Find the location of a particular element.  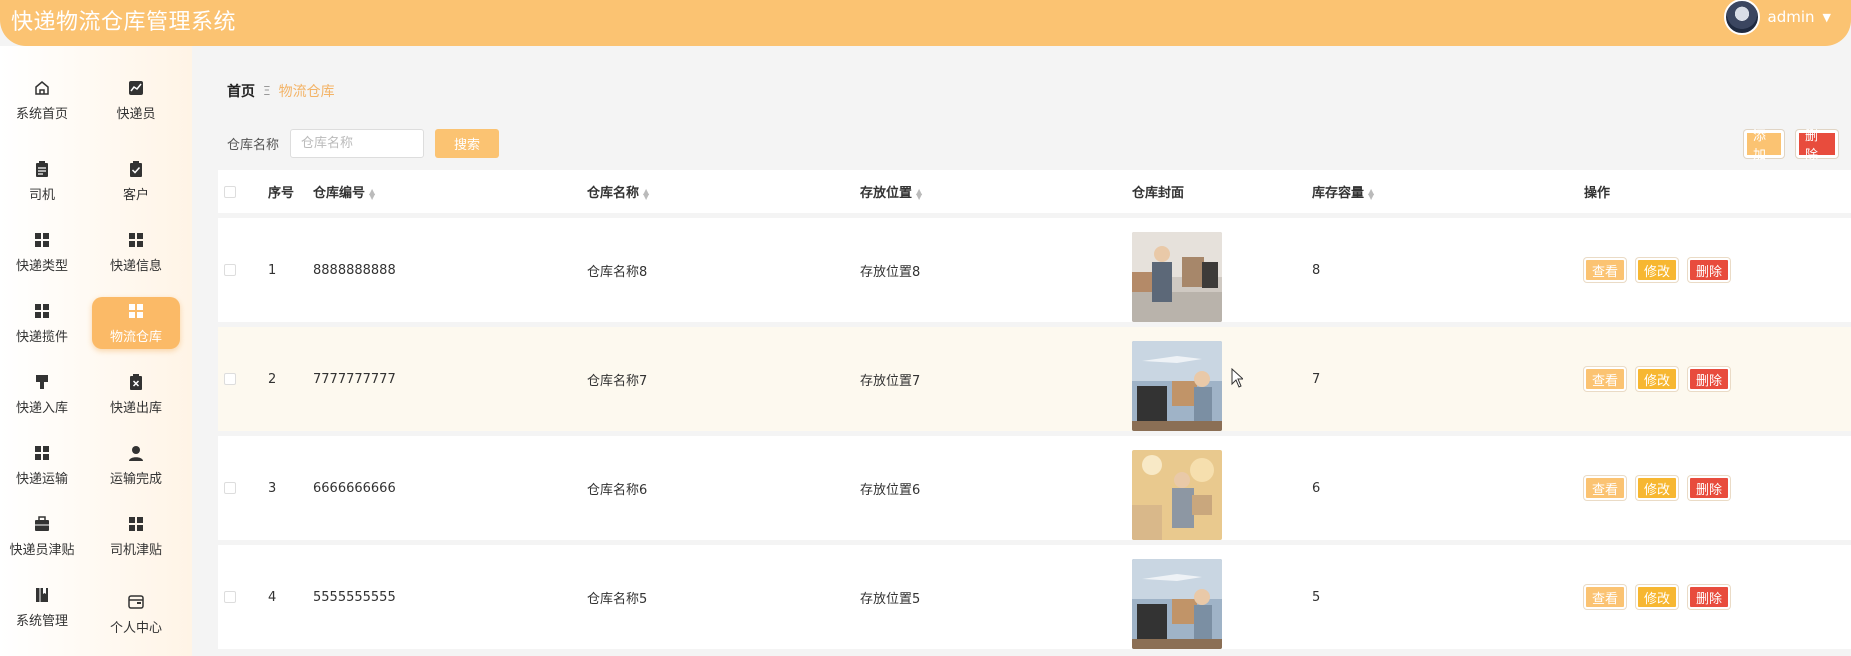

table-row: 3 6666666666 仓库名称6 存放位置6 6 查看 修改 删除 is located at coordinates (1034, 488).